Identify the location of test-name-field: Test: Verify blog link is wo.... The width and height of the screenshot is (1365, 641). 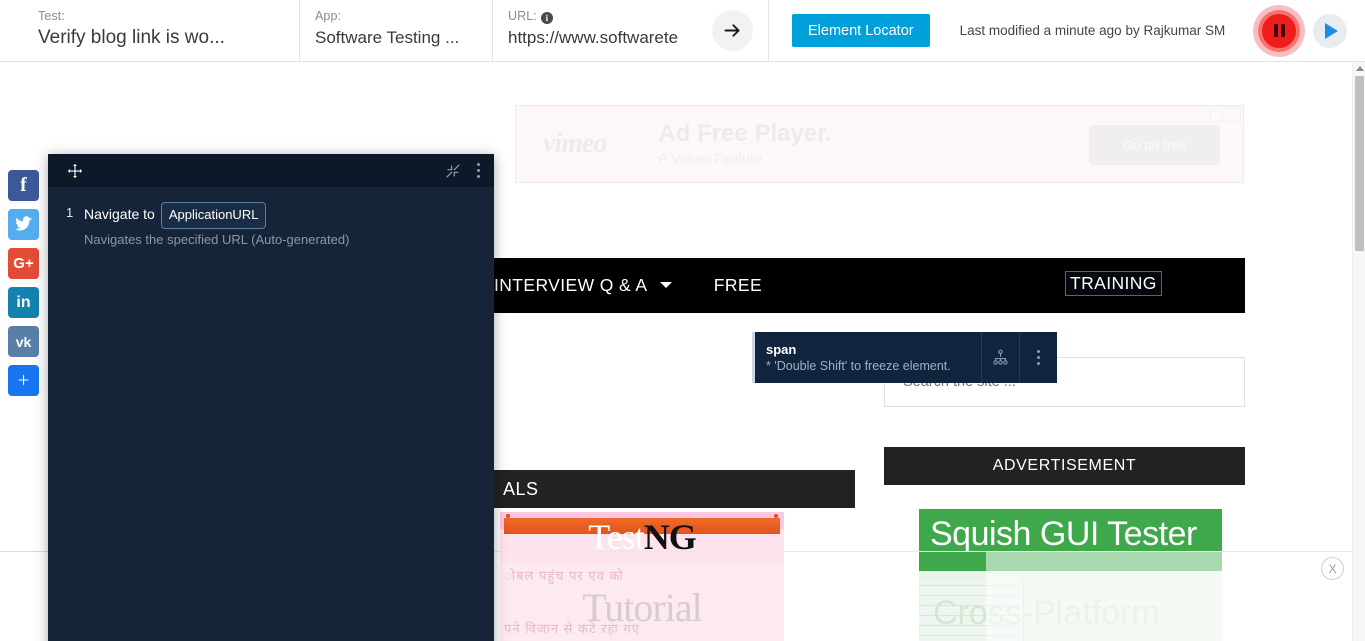
(150, 30).